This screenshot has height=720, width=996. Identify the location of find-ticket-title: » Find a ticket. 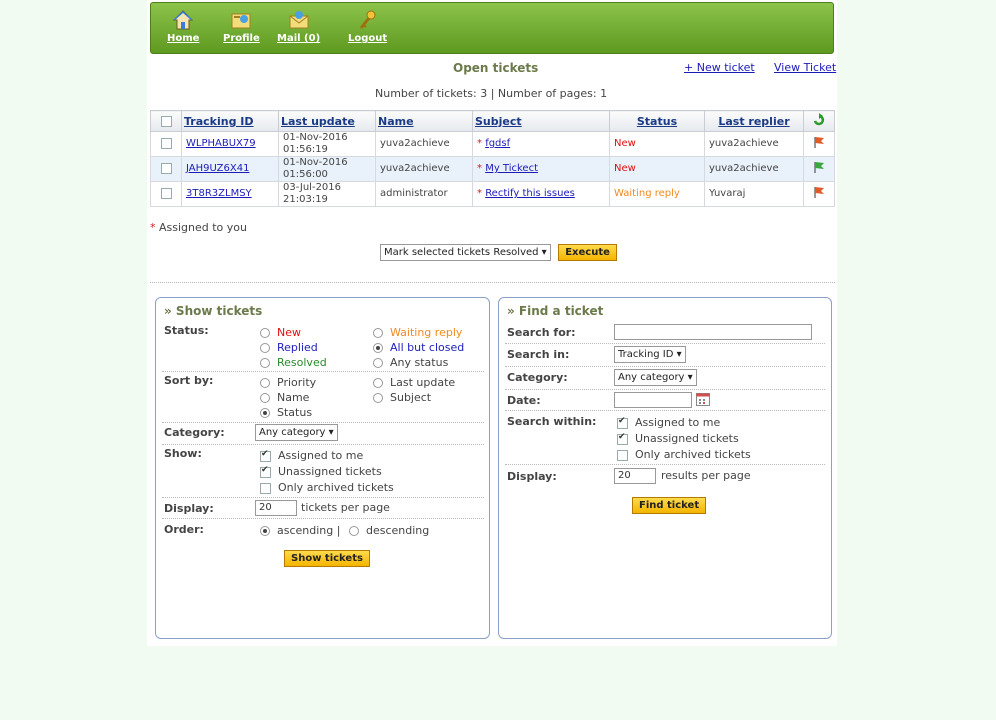
(555, 311).